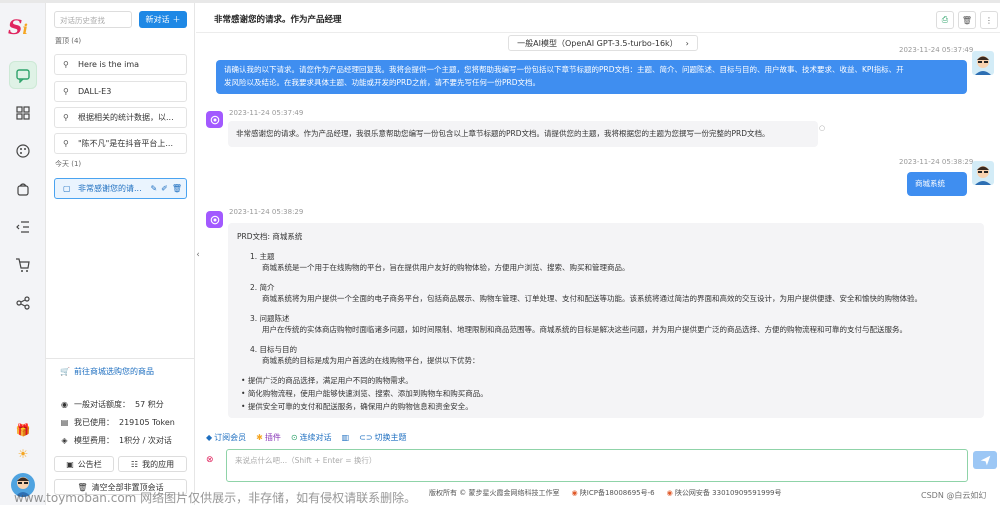  What do you see at coordinates (65, 371) in the screenshot?
I see `cart-icon: 🛒` at bounding box center [65, 371].